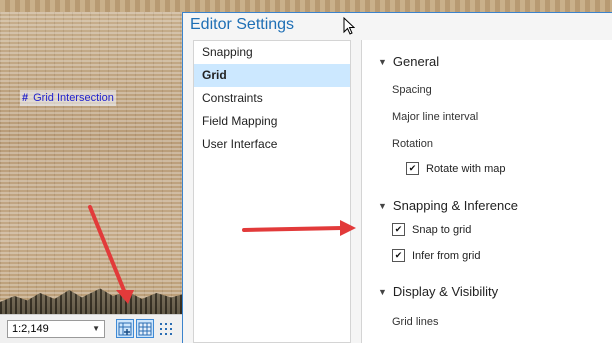  I want to click on grid-icon, so click(145, 328).